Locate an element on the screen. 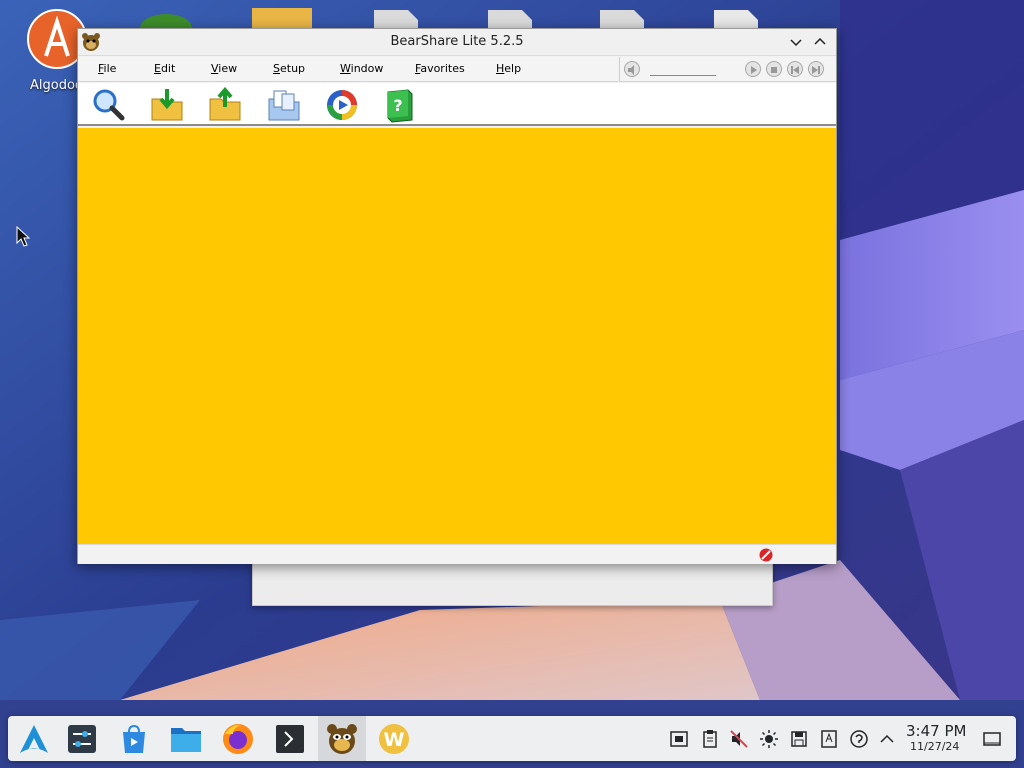 The image size is (1024, 768). clock-time: 3:47 PM is located at coordinates (936, 731).